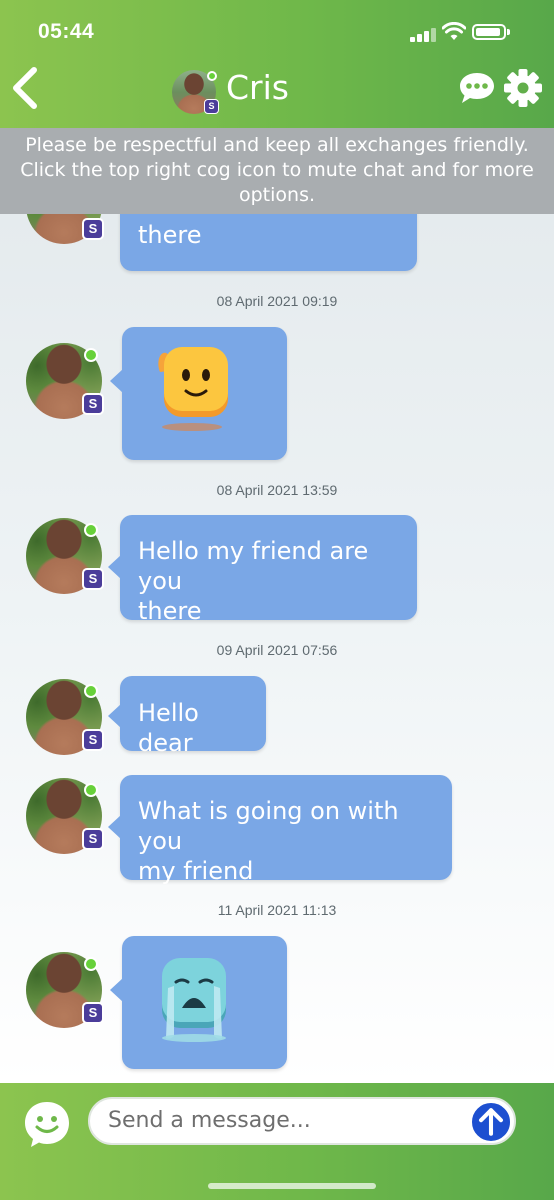 The image size is (554, 1200). I want to click on chat-header: 05:44 S Cris, so click(277, 64).